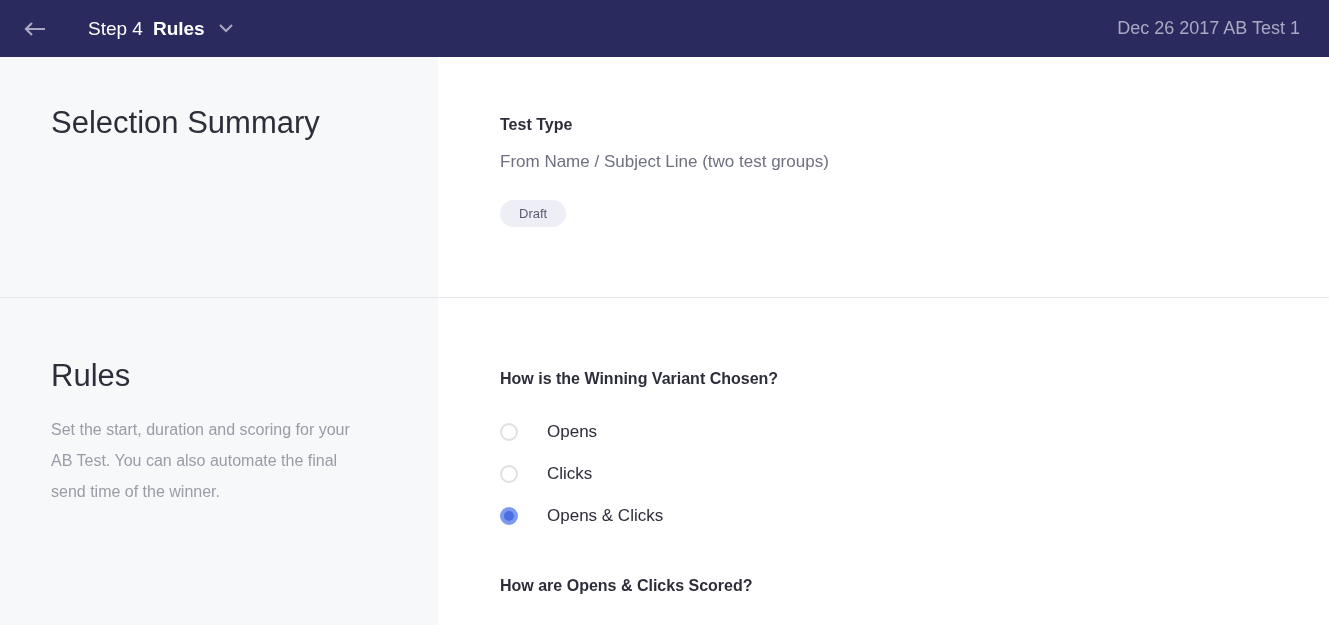 This screenshot has width=1329, height=625. I want to click on back-button, so click(35, 28).